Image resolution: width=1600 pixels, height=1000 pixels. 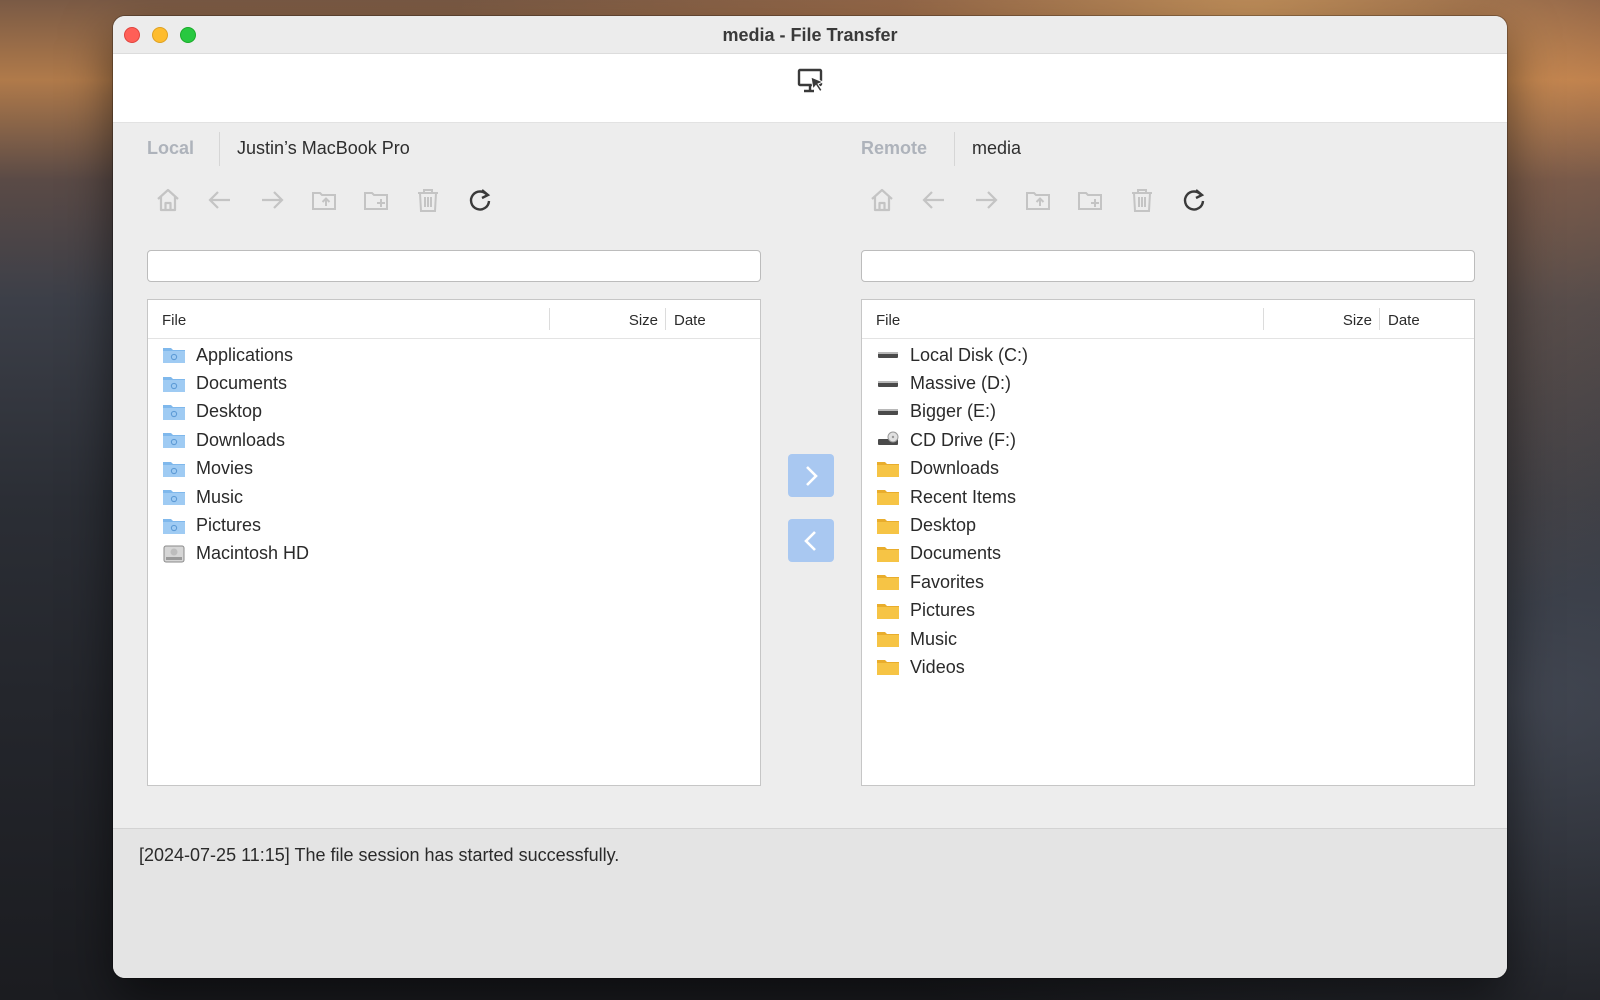 I want to click on remote-host-name: media, so click(x=997, y=148).